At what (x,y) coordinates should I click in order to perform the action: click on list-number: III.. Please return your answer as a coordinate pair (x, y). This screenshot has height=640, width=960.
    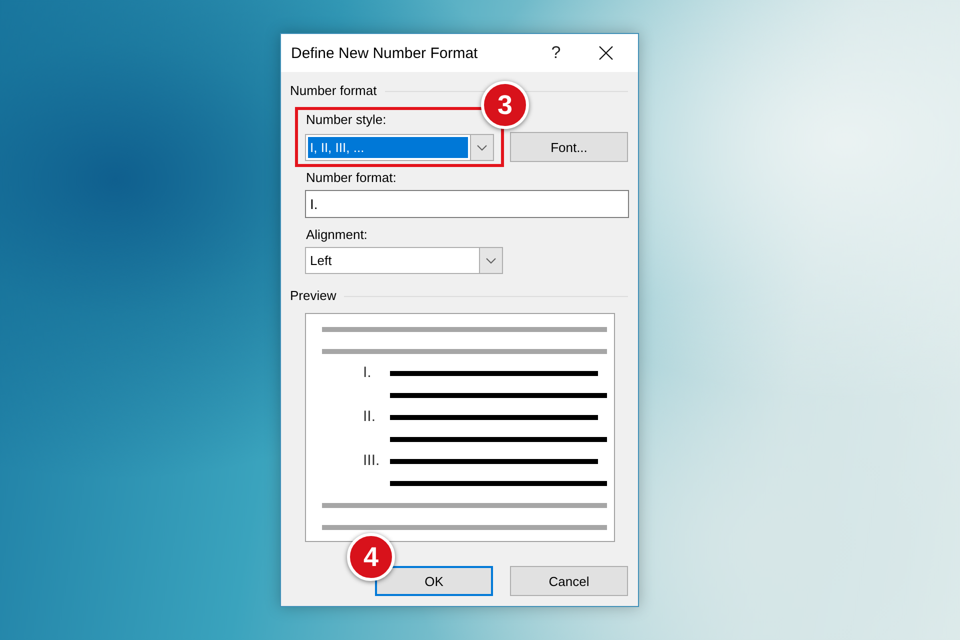
    Looking at the image, I should click on (371, 461).